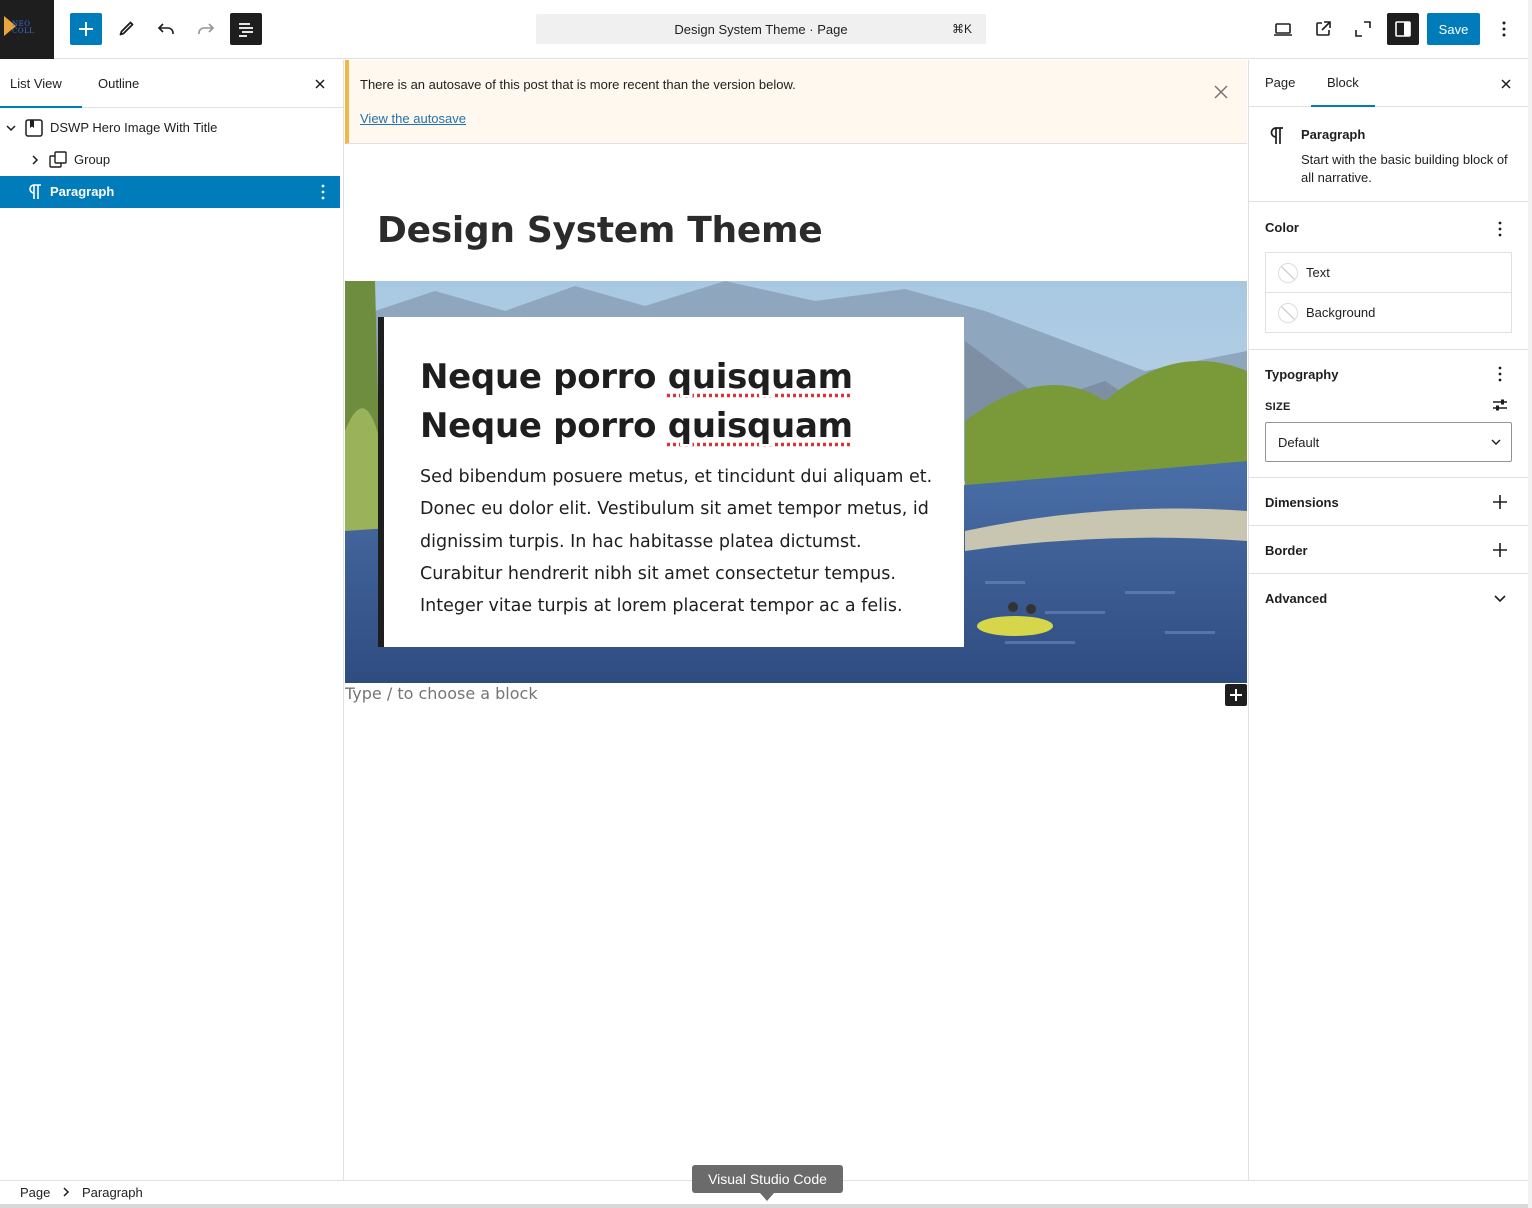 This screenshot has width=1532, height=1208. I want to click on undo-icon, so click(165, 28).